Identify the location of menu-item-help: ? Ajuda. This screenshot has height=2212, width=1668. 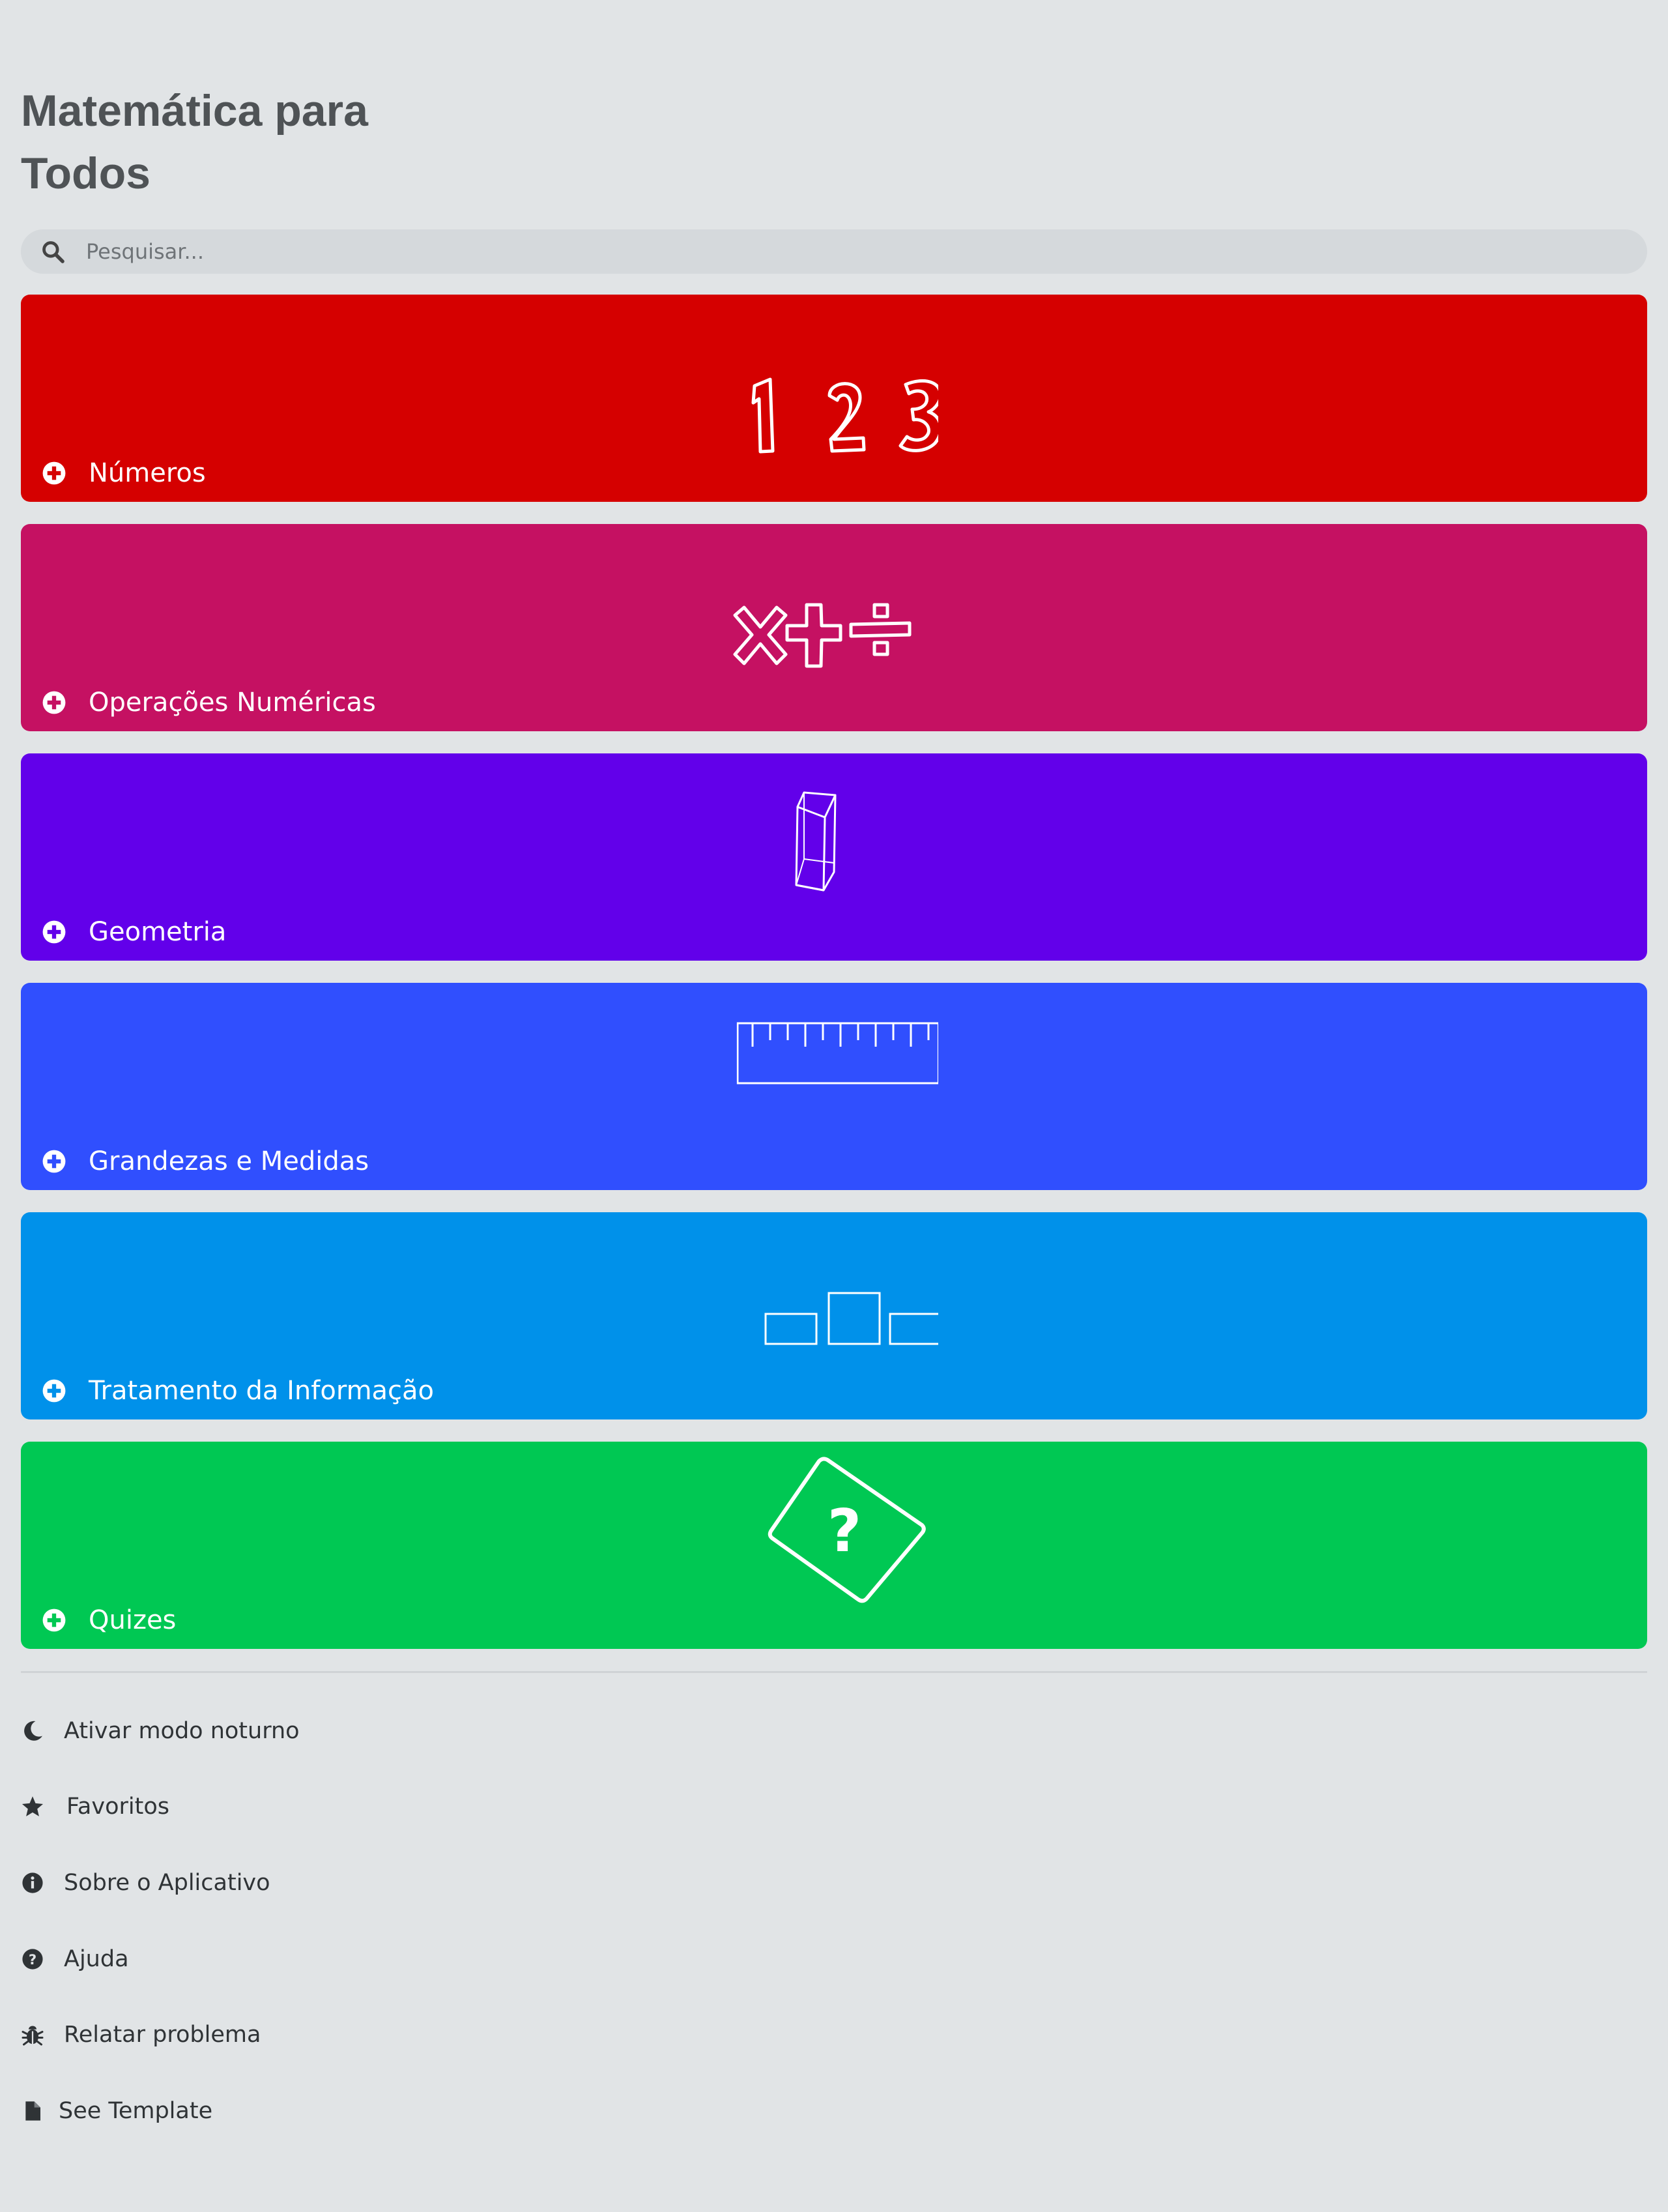
(75, 1959).